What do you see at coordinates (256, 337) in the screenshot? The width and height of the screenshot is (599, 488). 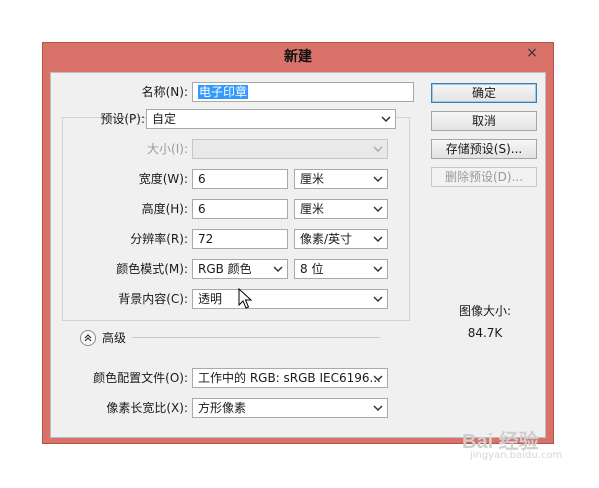 I see `advanced-divider` at bounding box center [256, 337].